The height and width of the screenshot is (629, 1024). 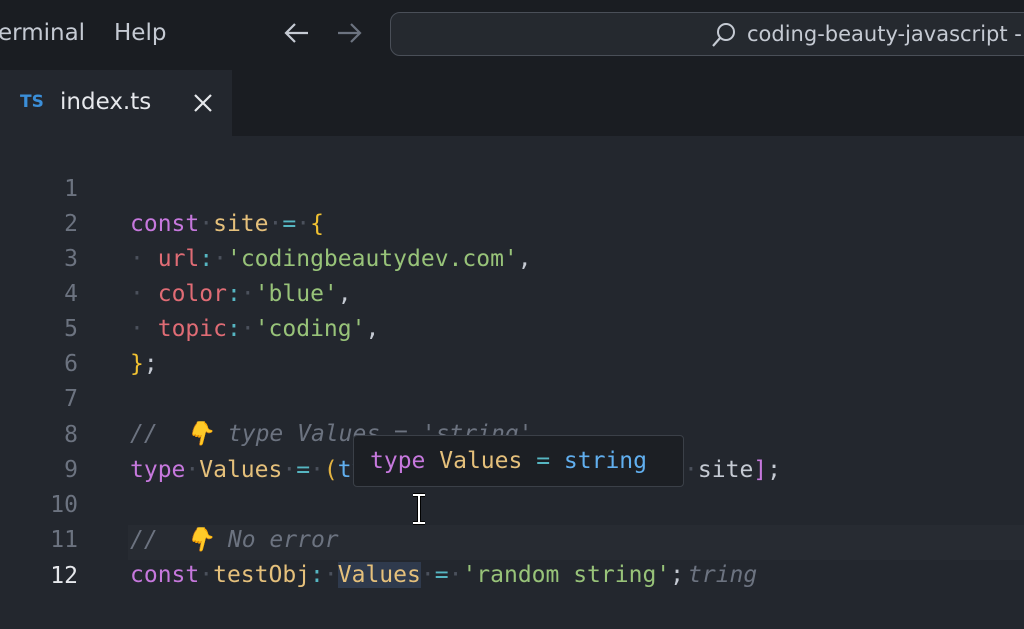 What do you see at coordinates (379, 575) in the screenshot?
I see `hovered-token: Values` at bounding box center [379, 575].